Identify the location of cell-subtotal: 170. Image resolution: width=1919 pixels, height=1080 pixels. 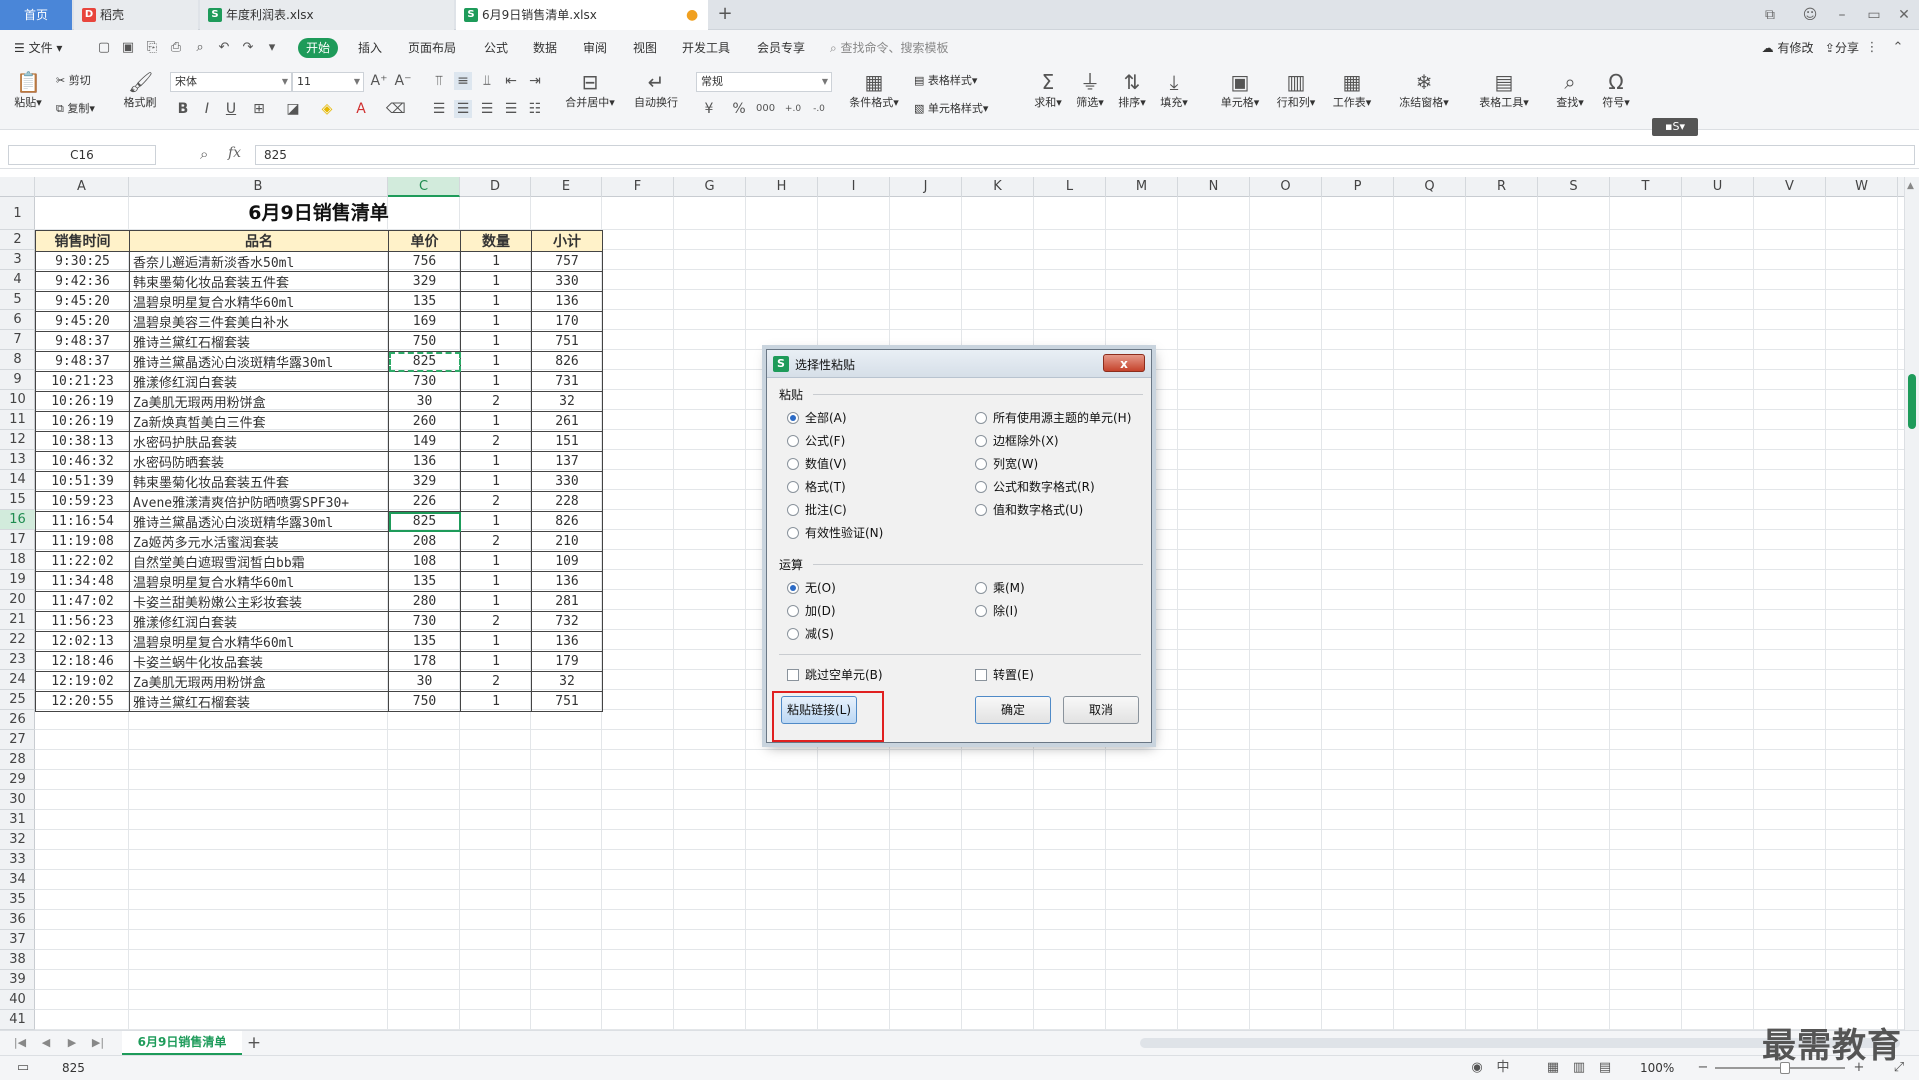
(567, 321).